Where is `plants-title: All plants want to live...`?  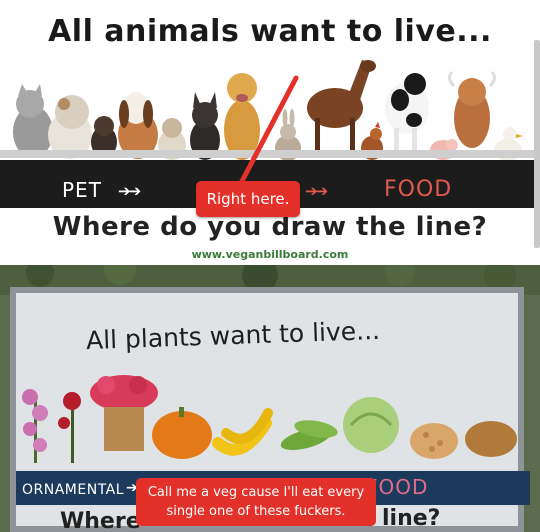
plants-title: All plants want to live... is located at coordinates (233, 335).